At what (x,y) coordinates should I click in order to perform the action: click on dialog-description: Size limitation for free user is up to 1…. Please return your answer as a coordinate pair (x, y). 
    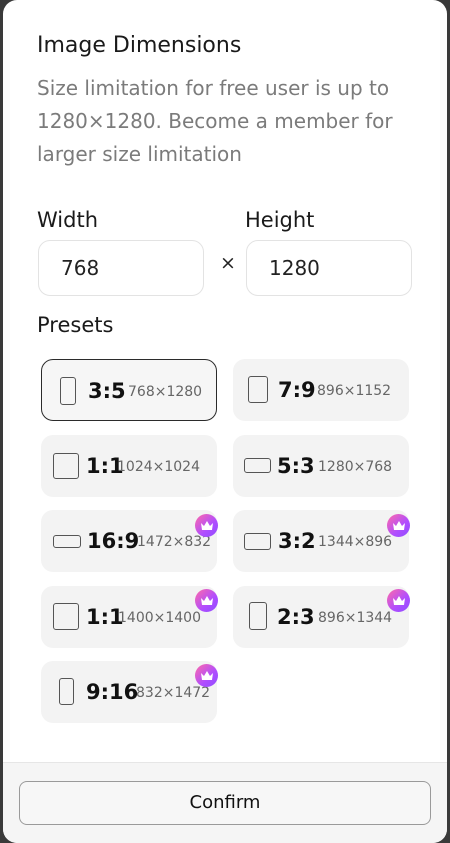
    Looking at the image, I should click on (215, 121).